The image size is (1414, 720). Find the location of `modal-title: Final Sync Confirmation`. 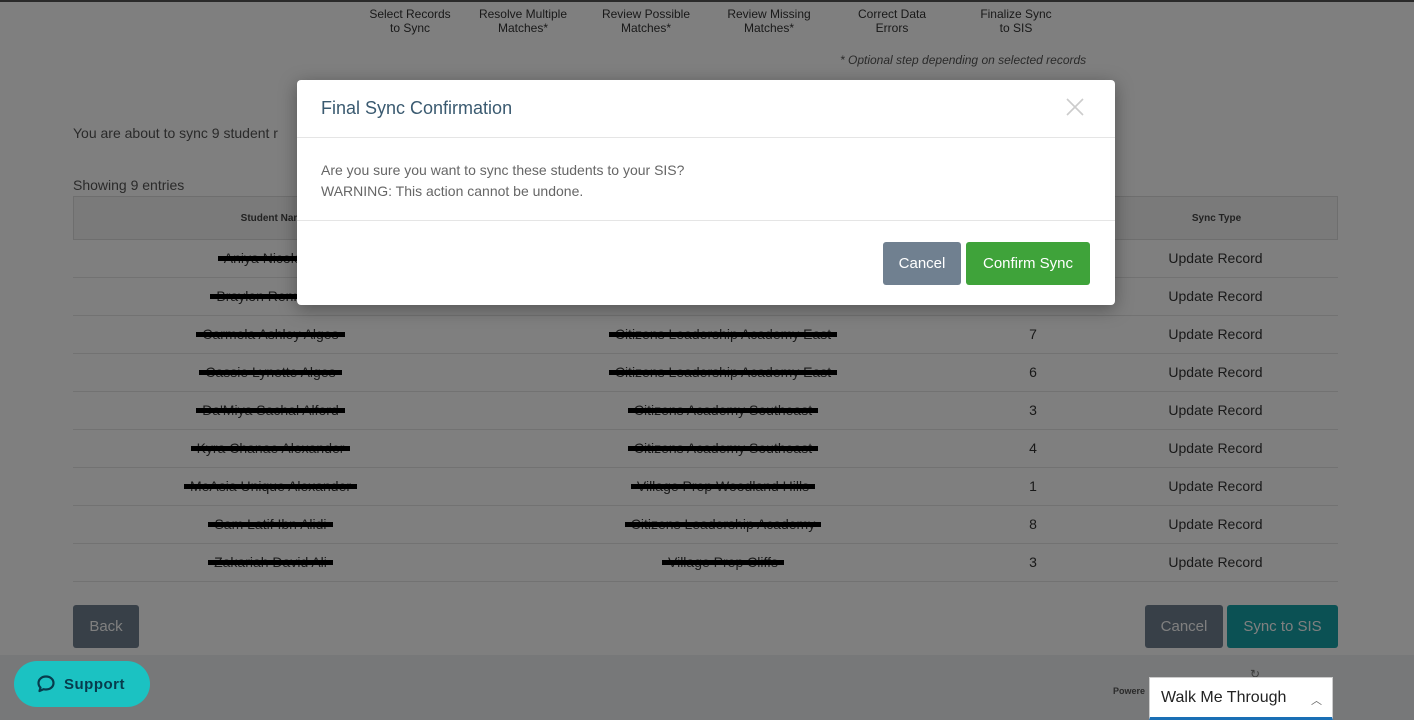

modal-title: Final Sync Confirmation is located at coordinates (417, 108).